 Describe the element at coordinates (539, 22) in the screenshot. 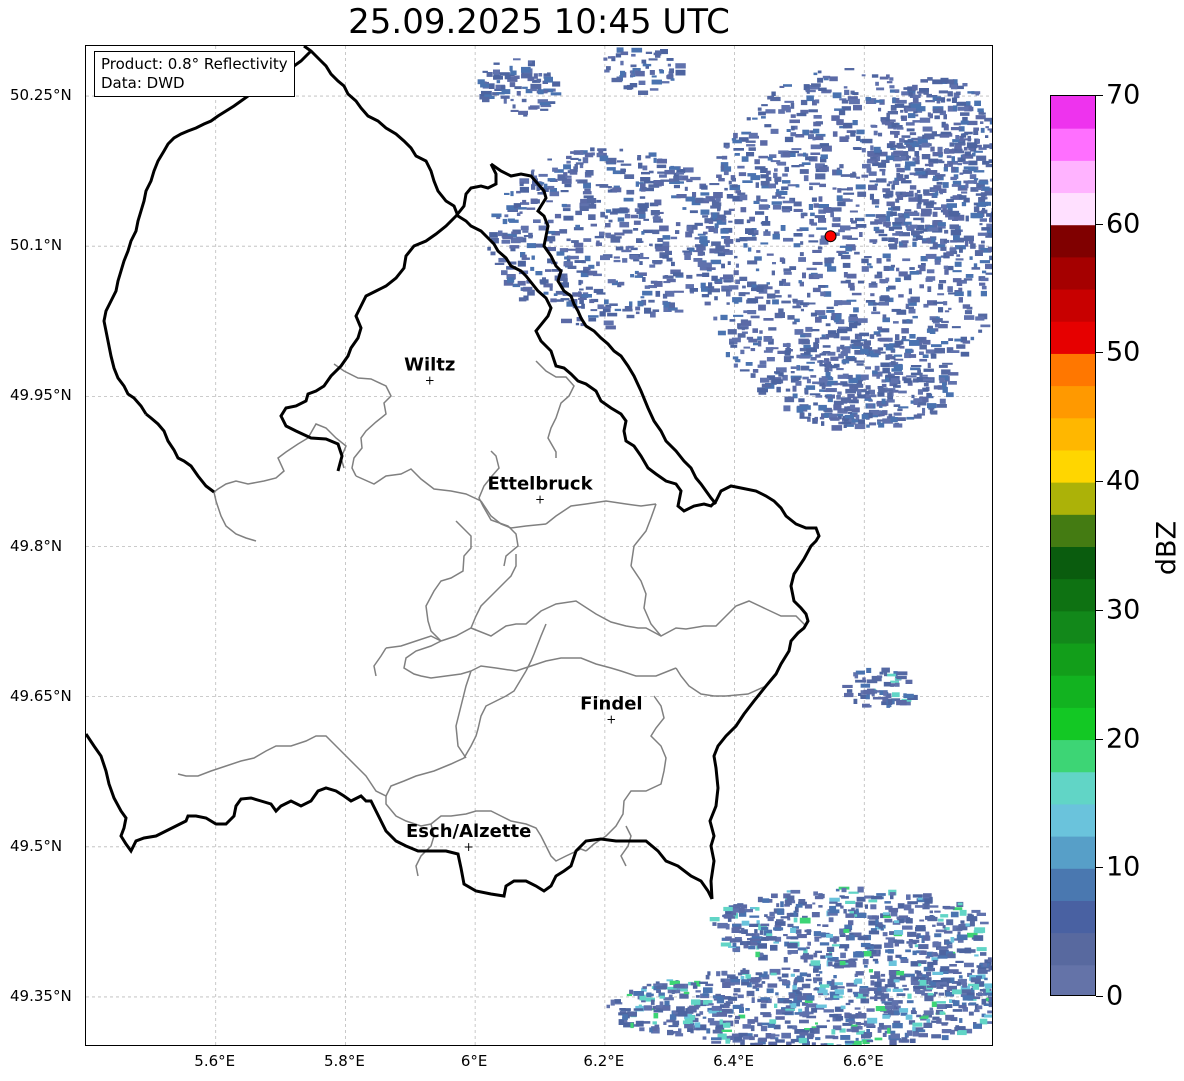

I see `map-title: 25.09.2025 10:45 UTC` at that location.